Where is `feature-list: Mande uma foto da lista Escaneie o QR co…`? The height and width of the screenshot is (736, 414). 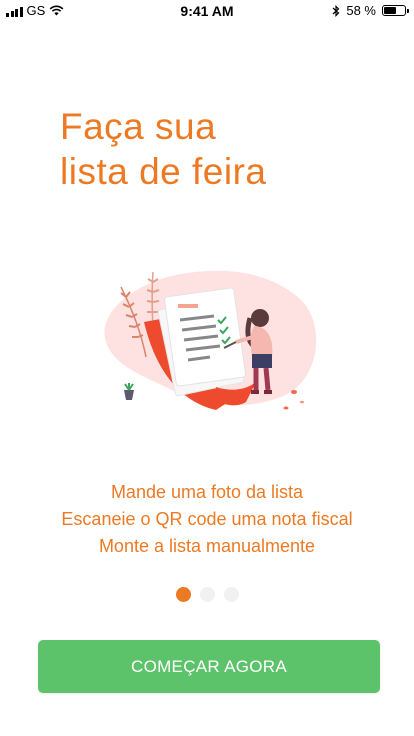 feature-list: Mande uma foto da lista Escaneie o QR co… is located at coordinates (207, 519).